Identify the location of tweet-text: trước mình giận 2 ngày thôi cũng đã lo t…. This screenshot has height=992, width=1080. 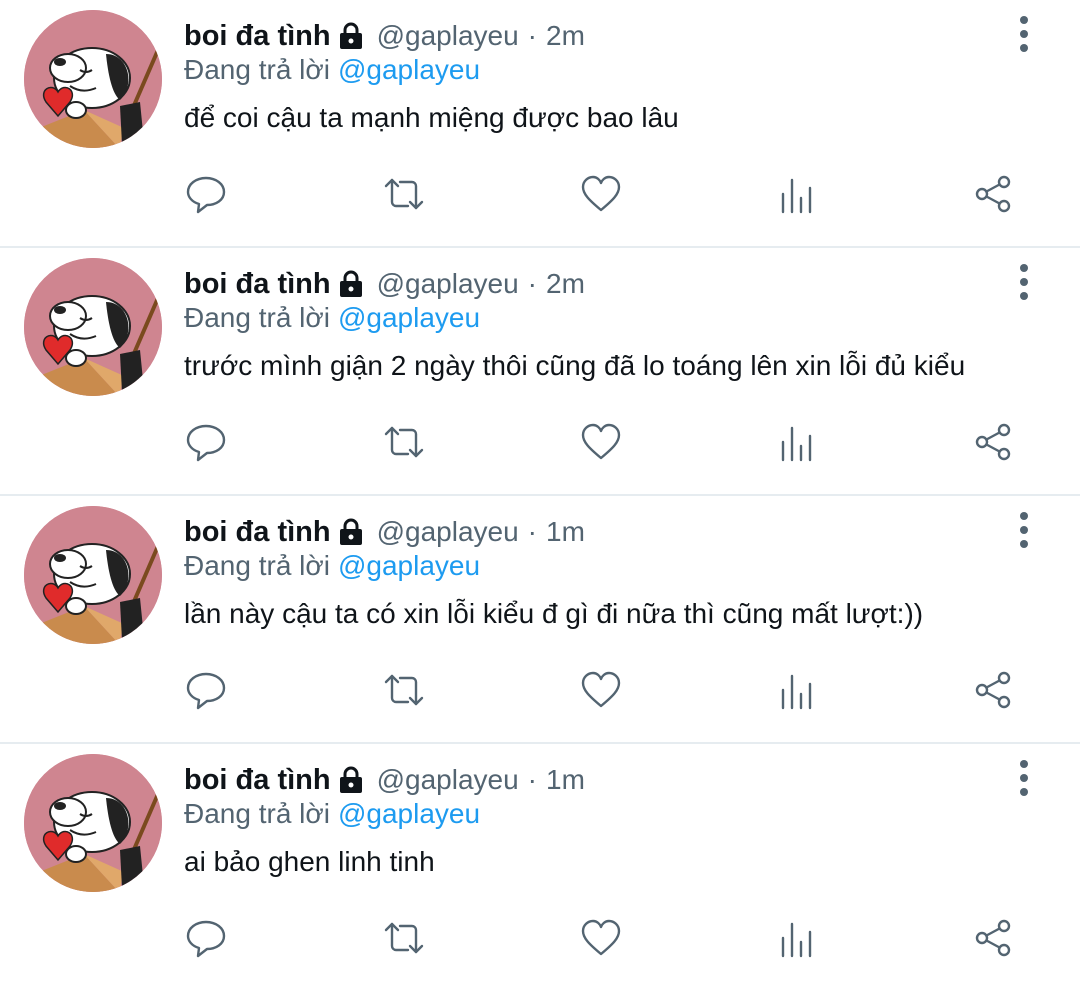
(575, 365).